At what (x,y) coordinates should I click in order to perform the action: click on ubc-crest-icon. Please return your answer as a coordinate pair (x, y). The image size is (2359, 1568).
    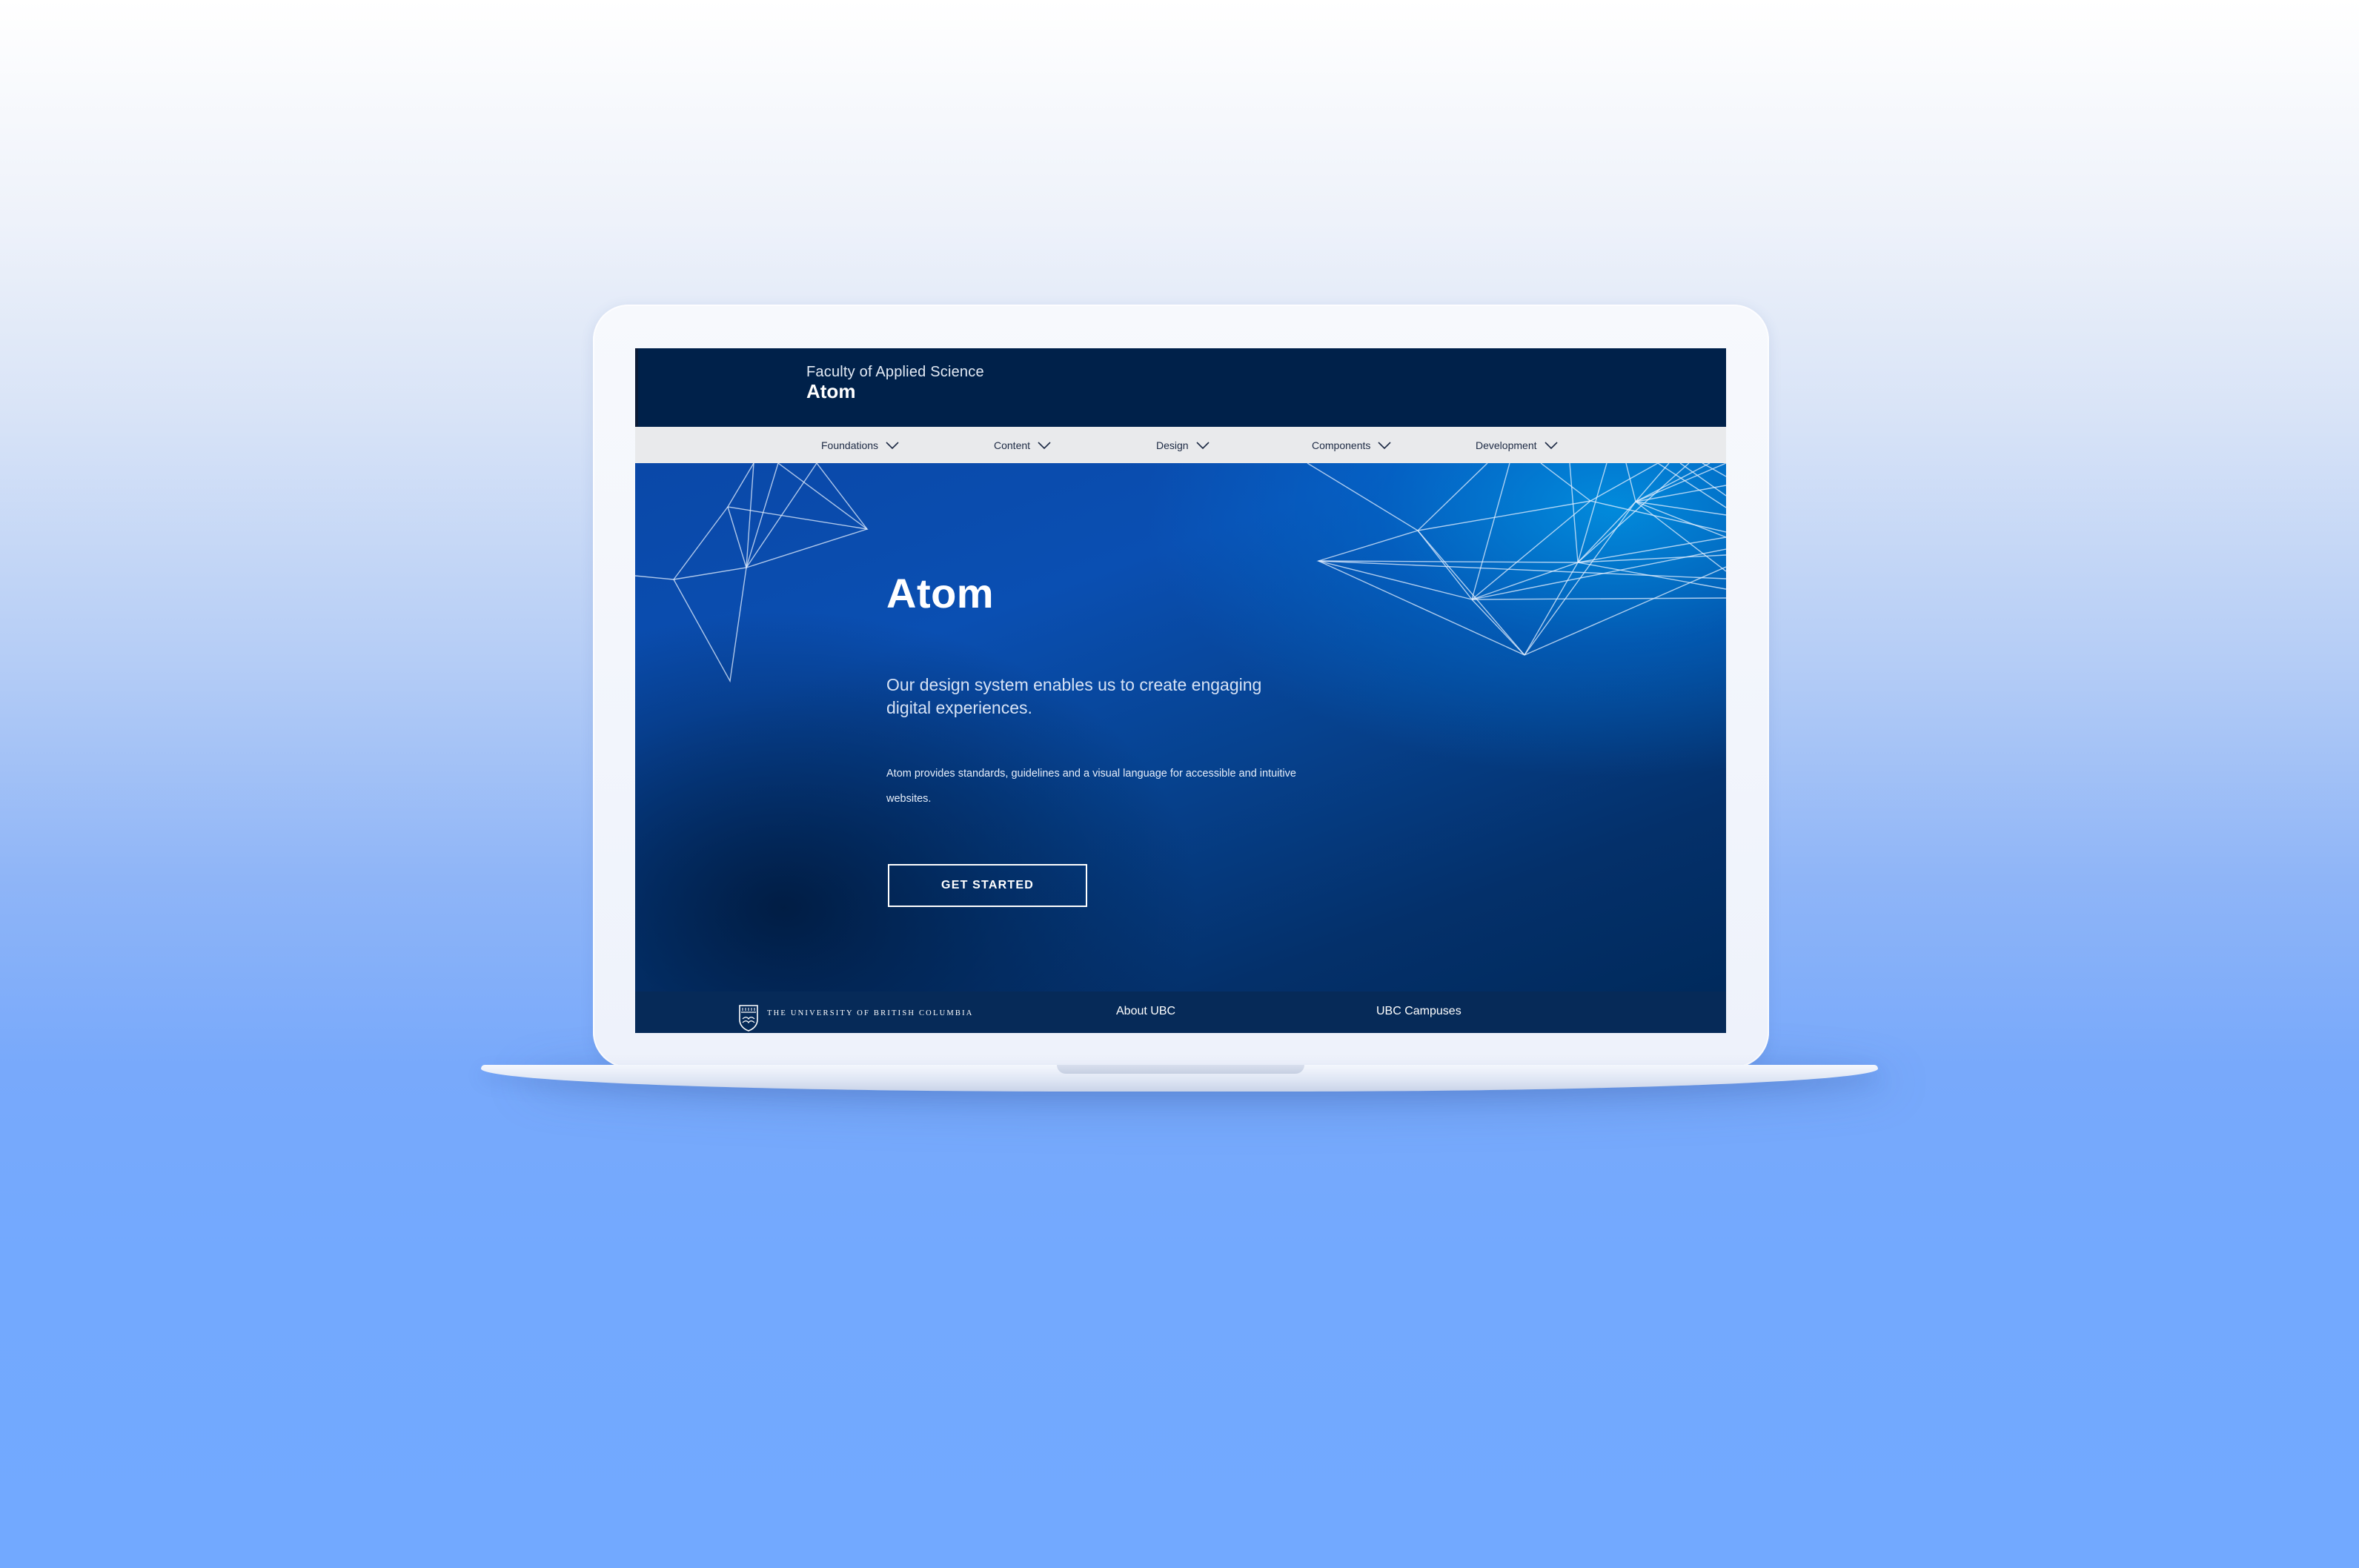
    Looking at the image, I should click on (748, 1018).